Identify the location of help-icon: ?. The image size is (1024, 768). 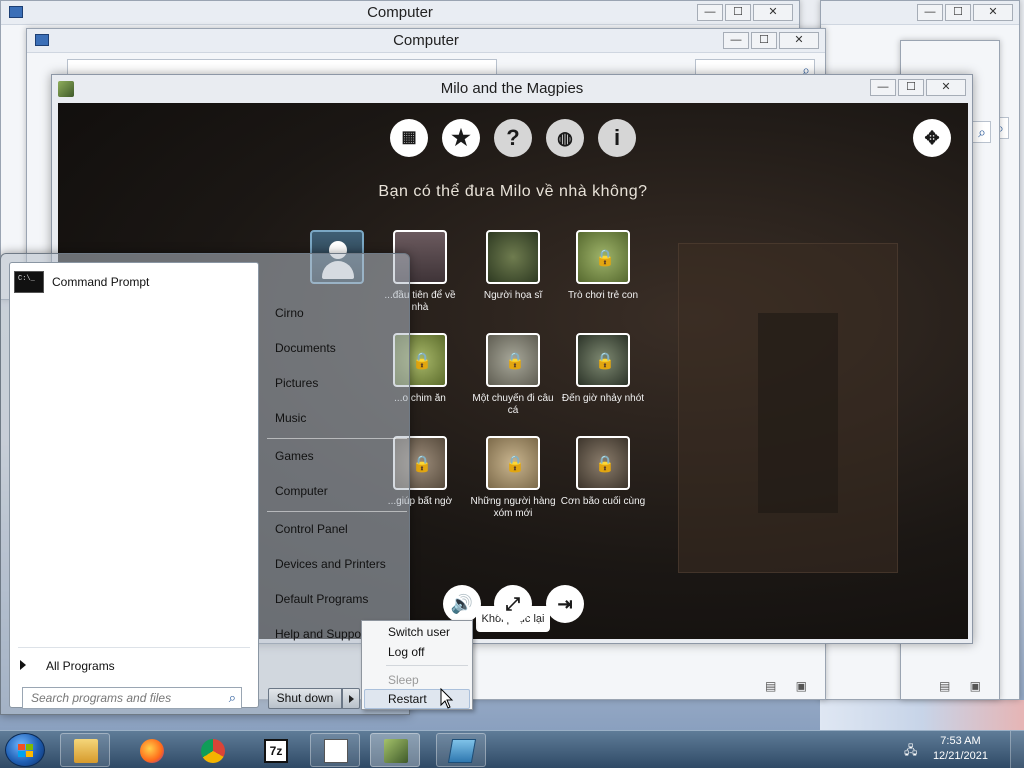
(513, 138).